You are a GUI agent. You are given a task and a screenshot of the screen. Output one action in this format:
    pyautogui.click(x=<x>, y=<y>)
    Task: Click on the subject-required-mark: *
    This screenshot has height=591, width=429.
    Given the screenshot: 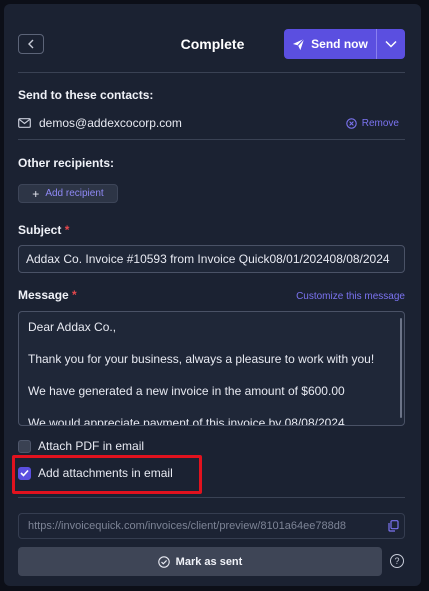 What is the action you would take?
    pyautogui.click(x=67, y=230)
    